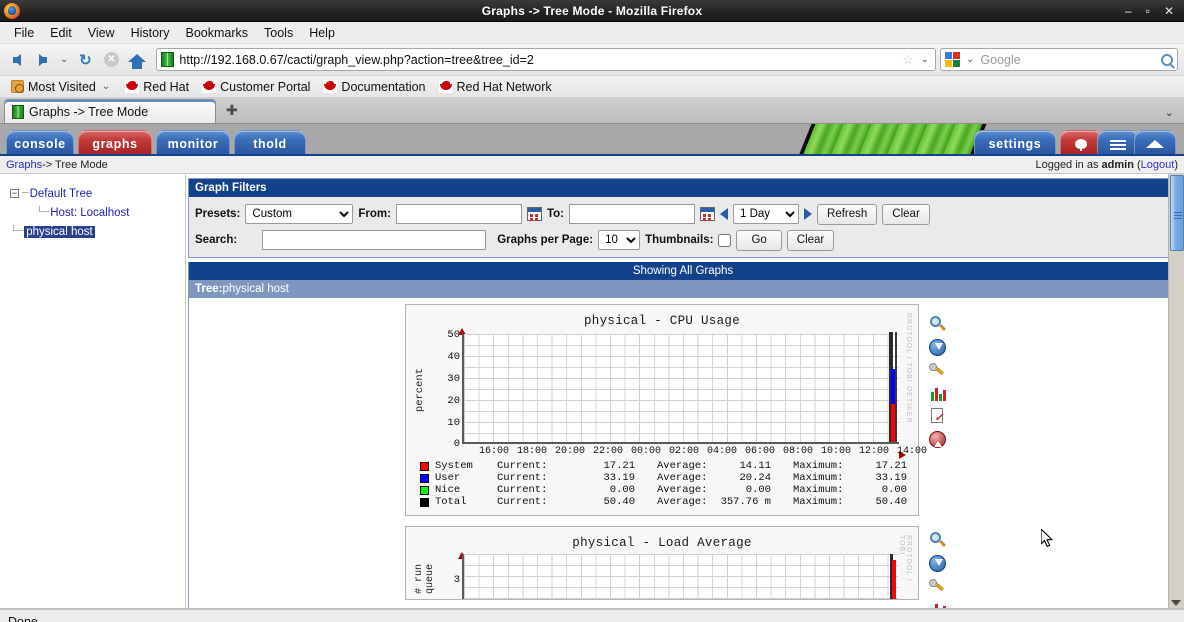 The width and height of the screenshot is (1184, 622). I want to click on search-engine-dropdown-icon: ⌄, so click(970, 59).